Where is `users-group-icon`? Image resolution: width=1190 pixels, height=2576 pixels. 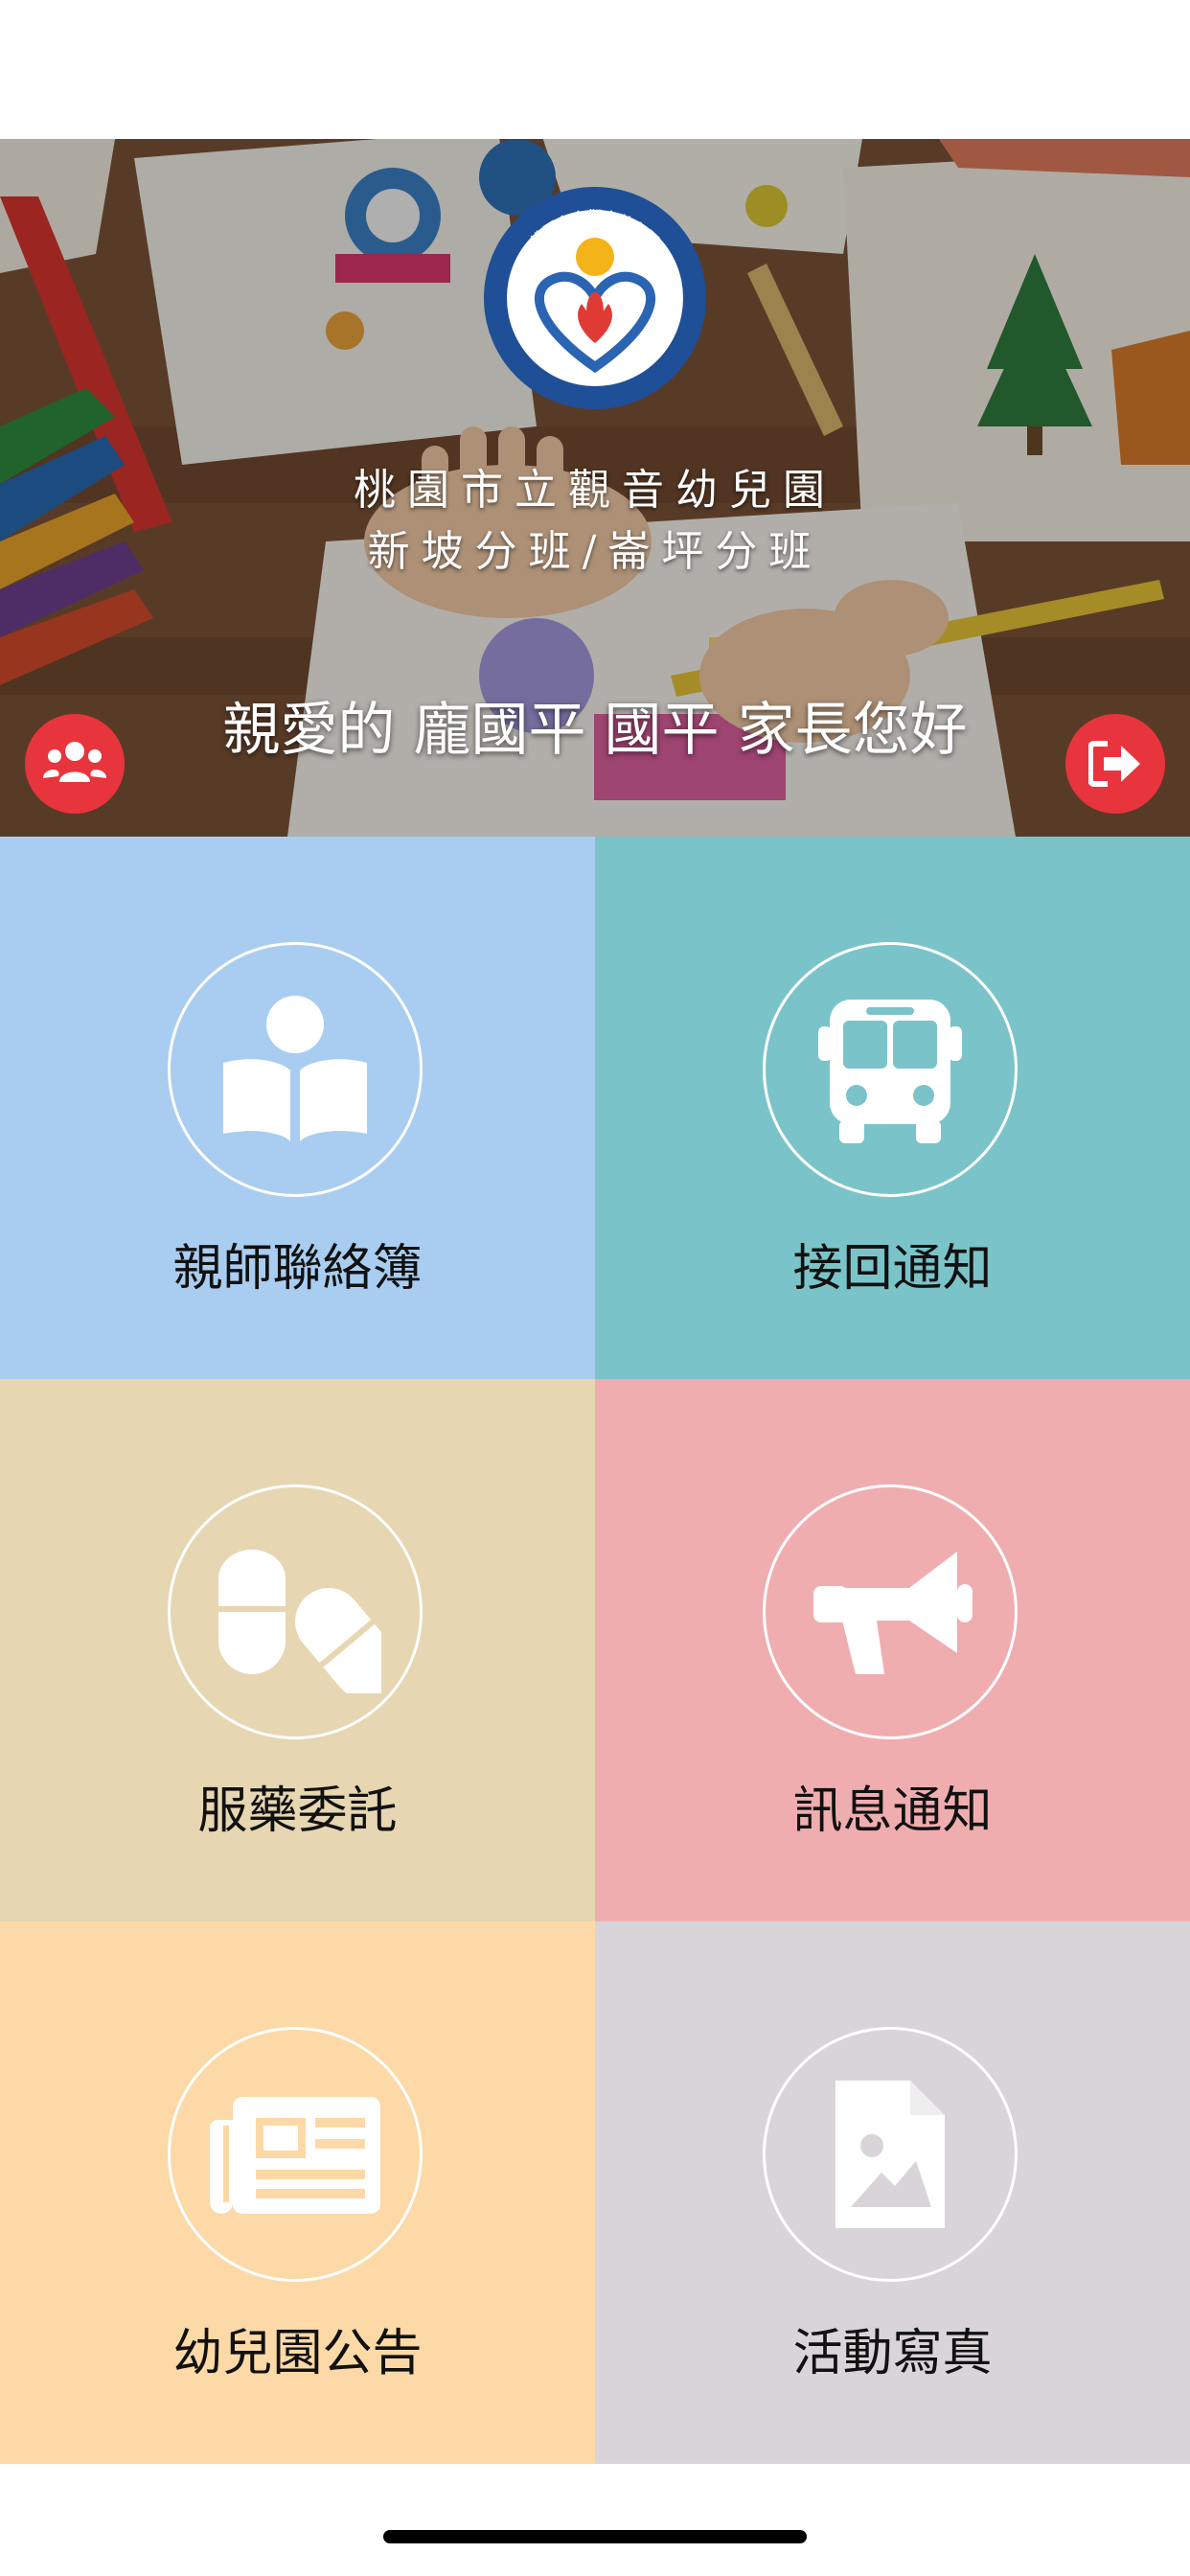
users-group-icon is located at coordinates (74, 762).